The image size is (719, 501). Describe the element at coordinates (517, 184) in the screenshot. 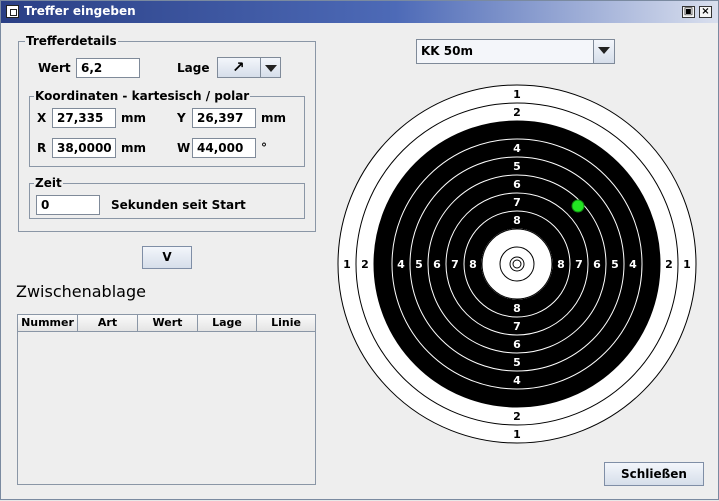

I see `ring-number-top-6: 6` at that location.